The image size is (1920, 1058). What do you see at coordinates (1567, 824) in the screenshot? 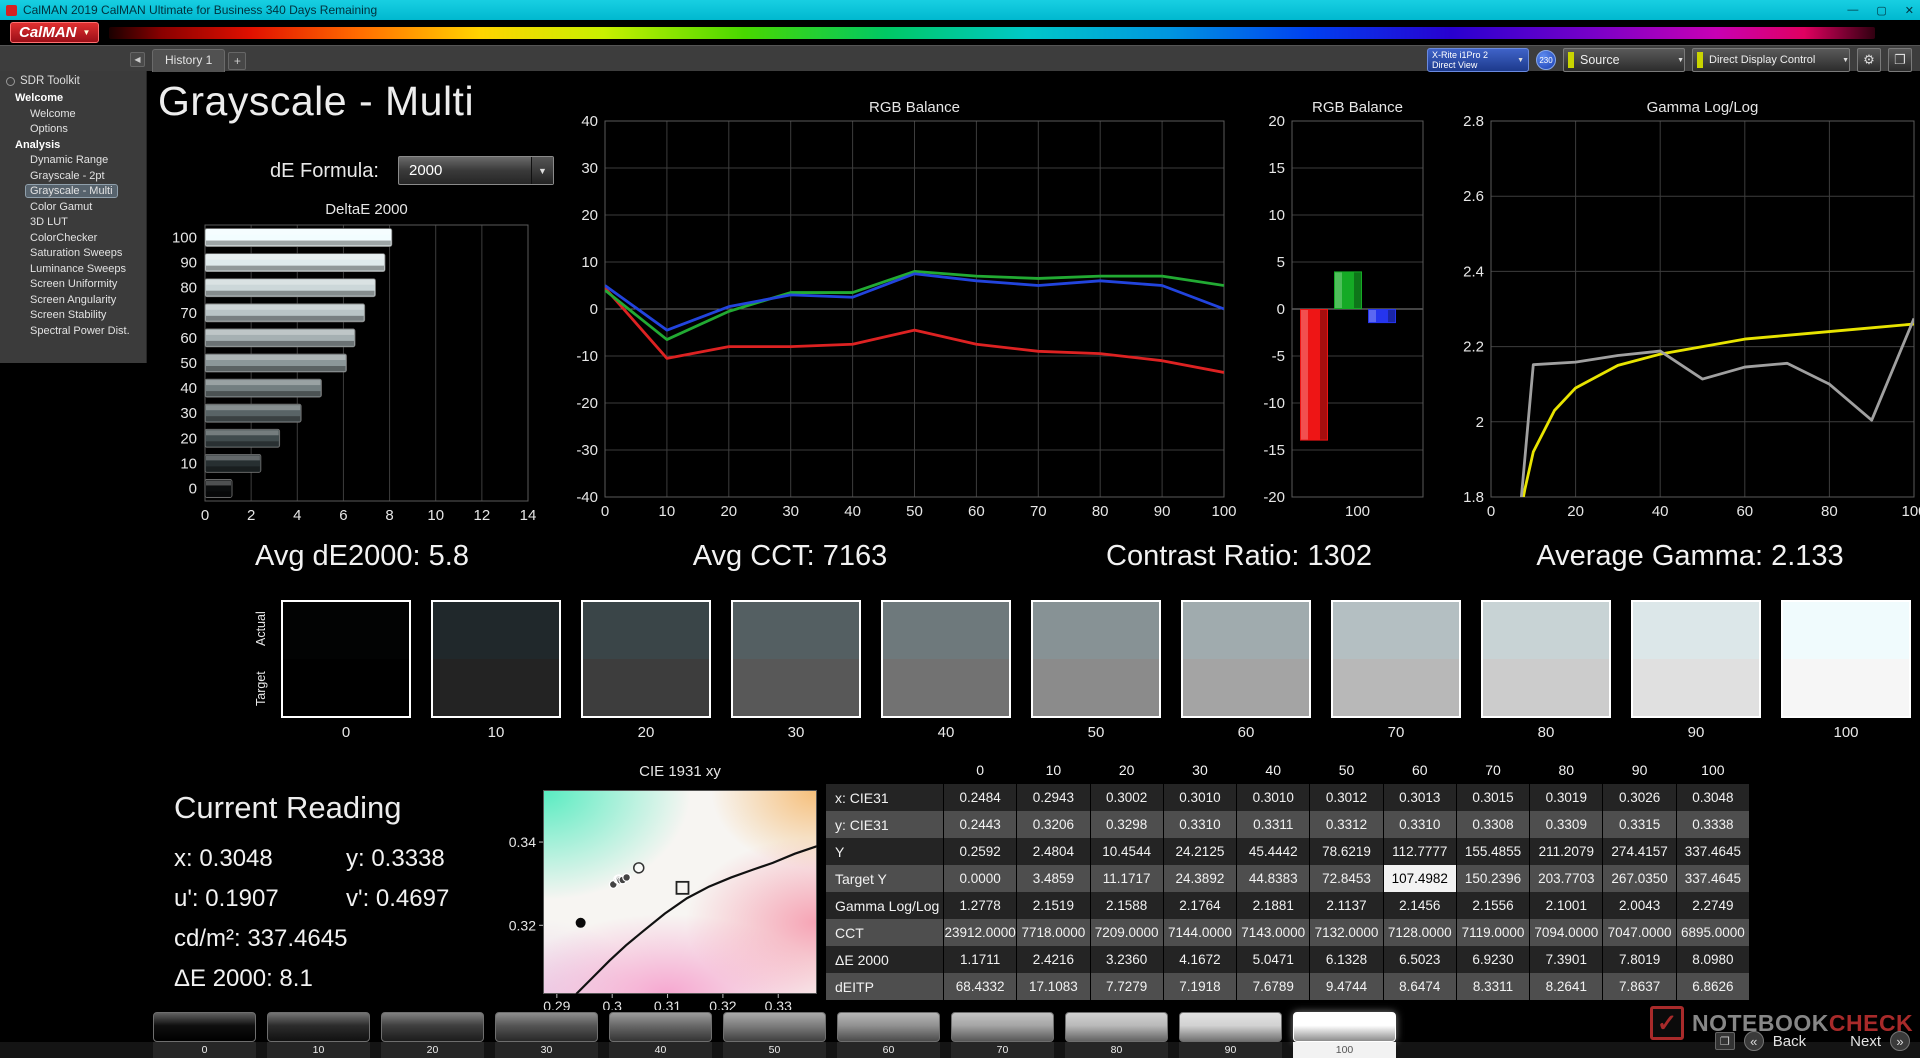
I see `table-cell: 0.3309` at bounding box center [1567, 824].